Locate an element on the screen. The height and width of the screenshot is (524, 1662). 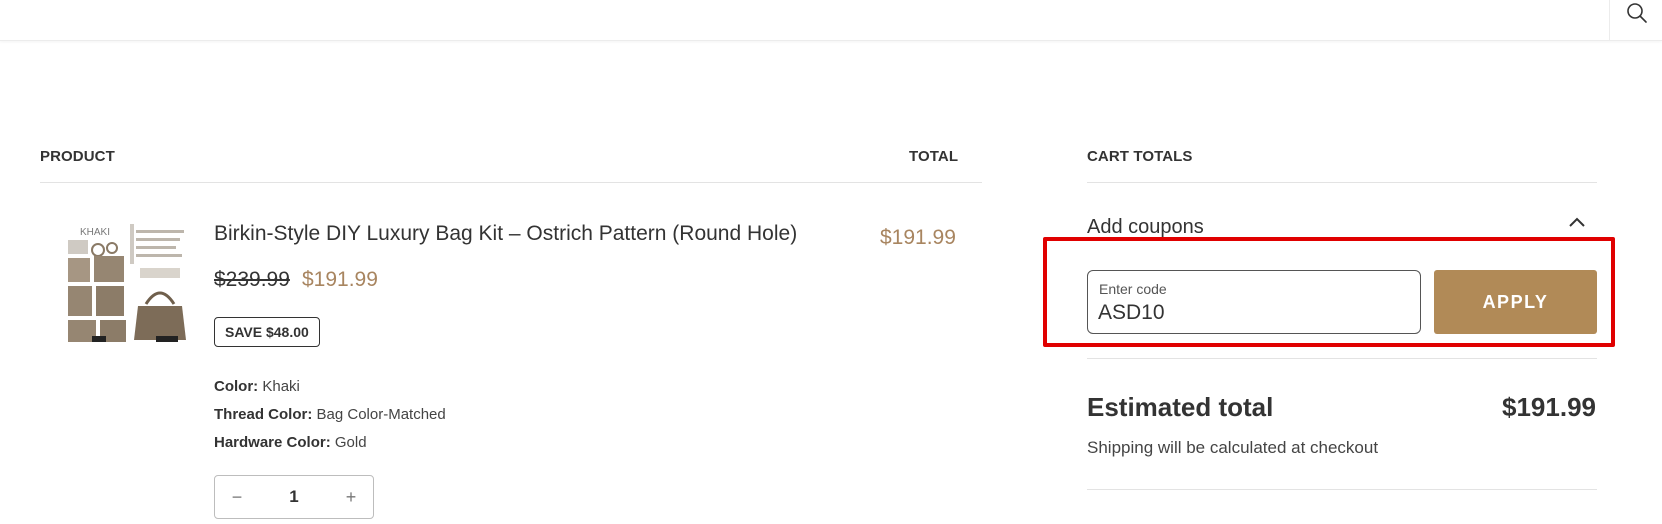
apply-coupon-button: APPLY is located at coordinates (1515, 302).